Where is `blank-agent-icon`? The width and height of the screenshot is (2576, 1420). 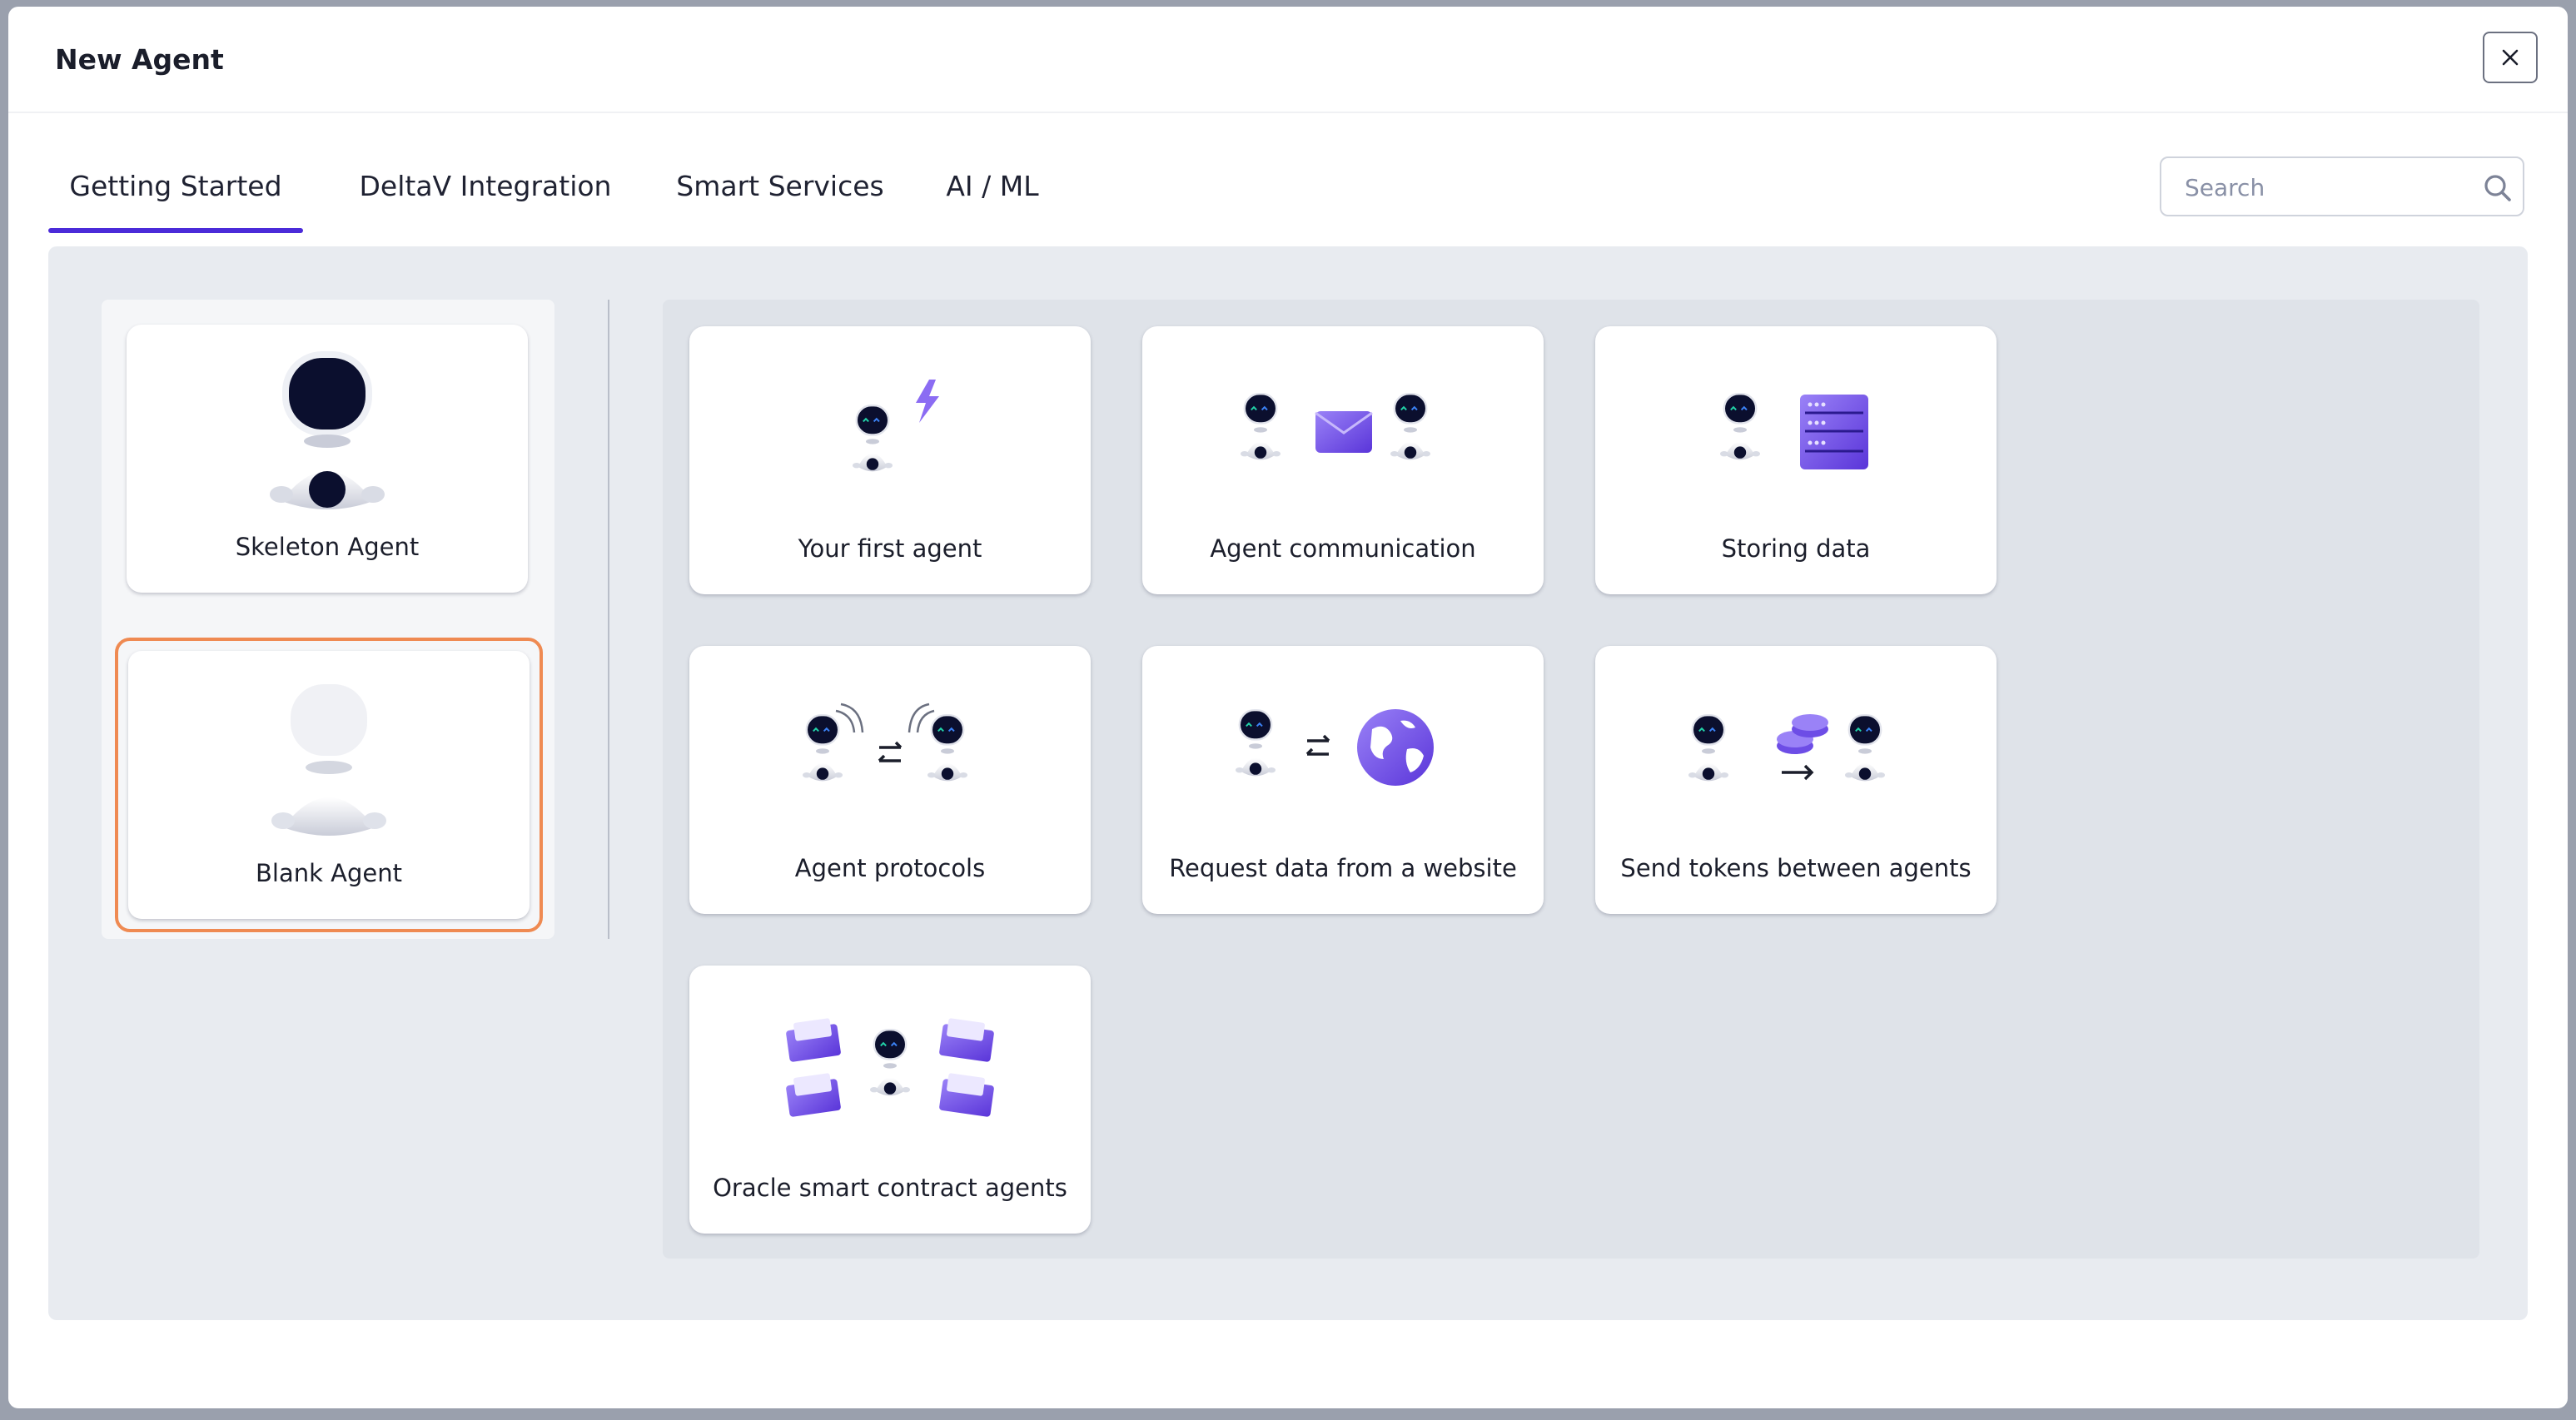 blank-agent-icon is located at coordinates (328, 757).